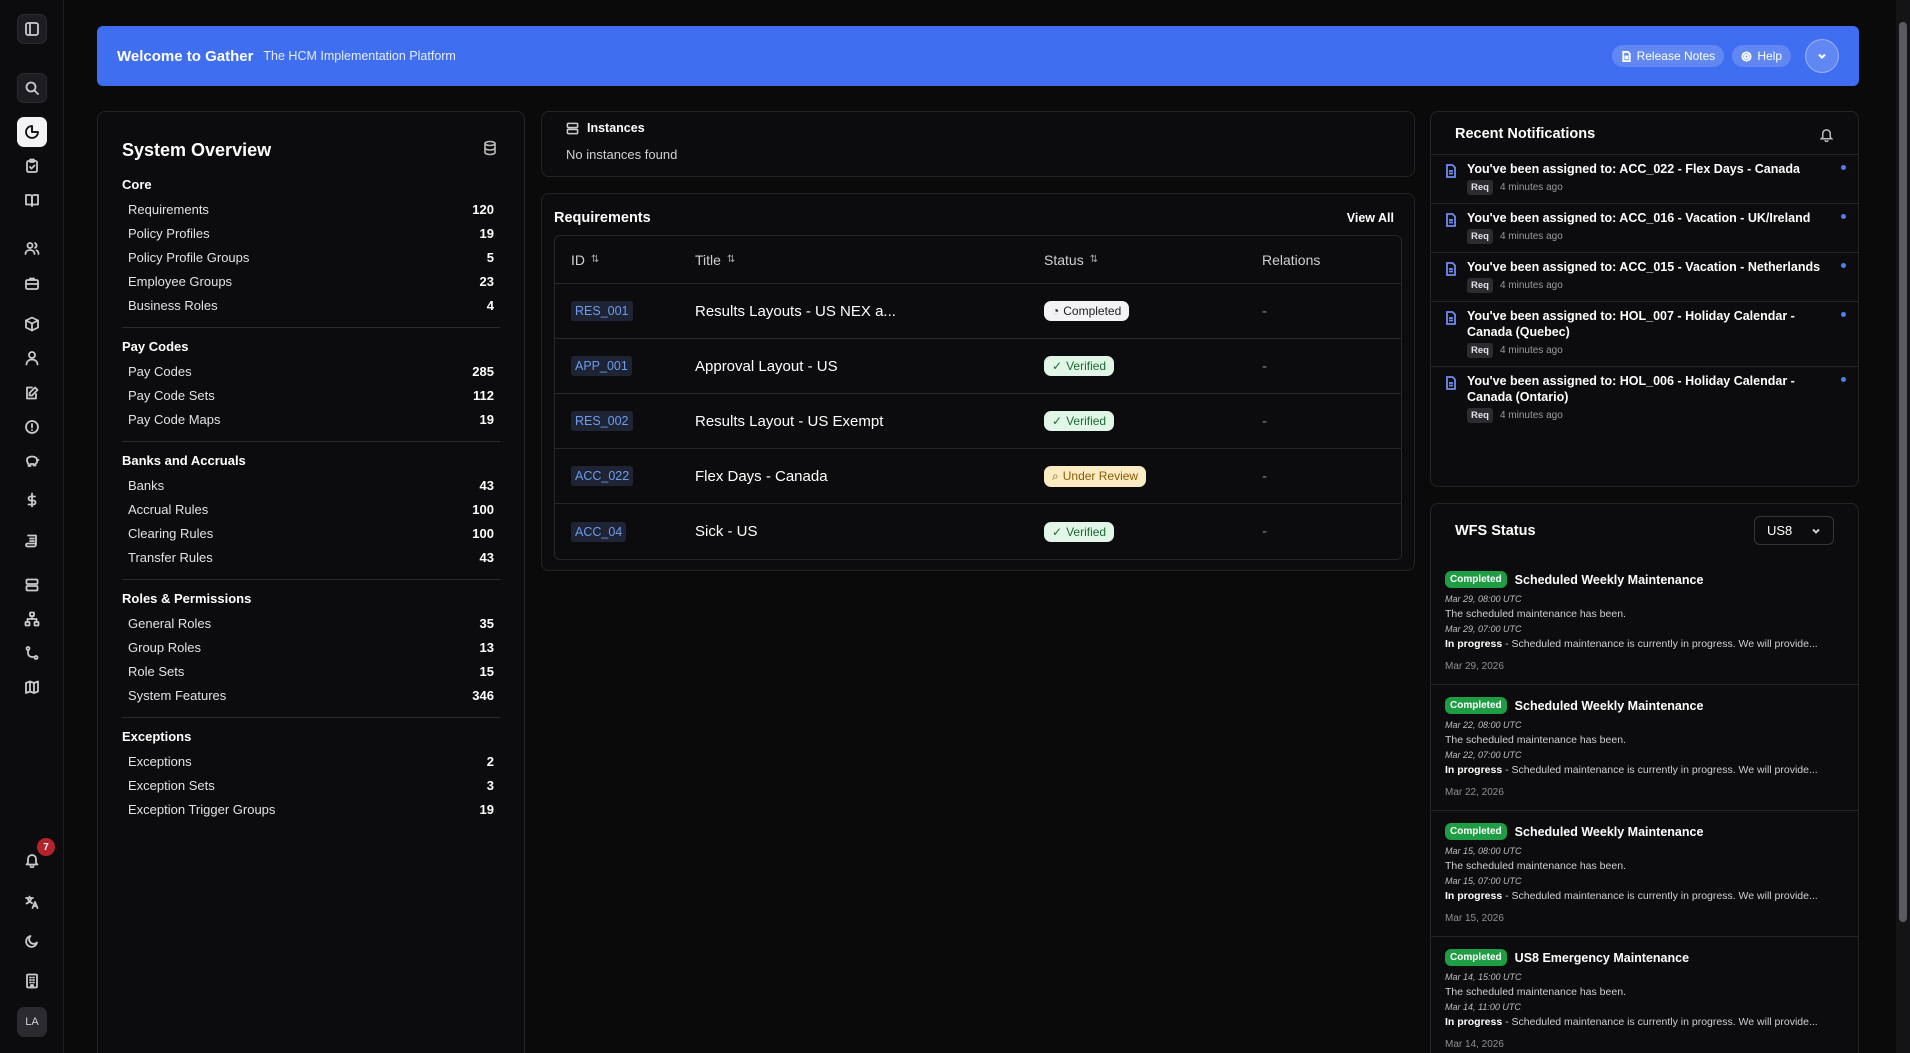  What do you see at coordinates (32, 248) in the screenshot?
I see `nav-users` at bounding box center [32, 248].